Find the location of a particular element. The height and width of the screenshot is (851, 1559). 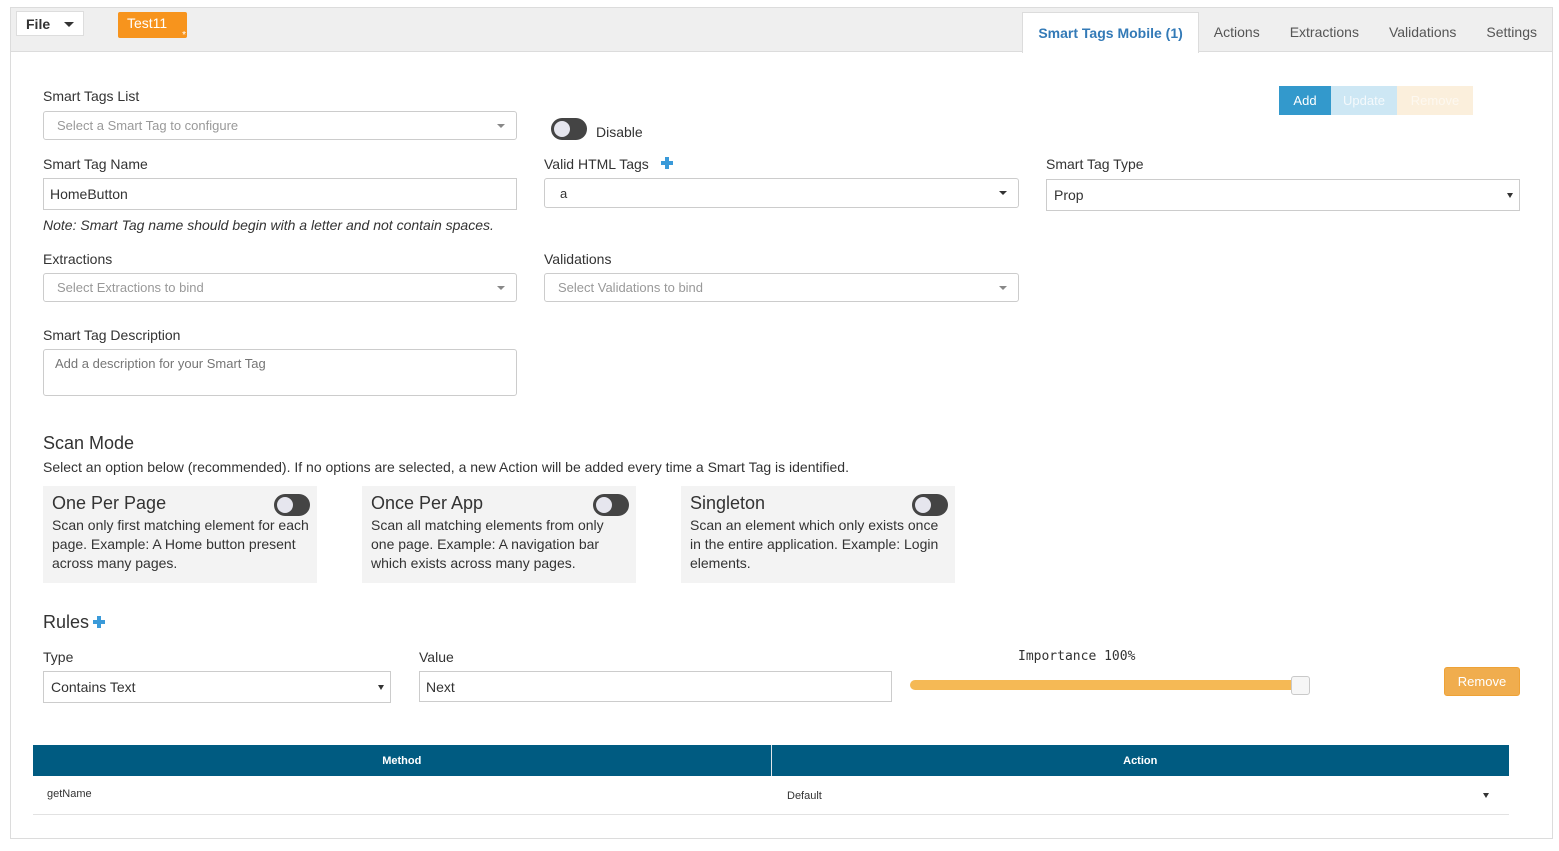

smart-tag-type-select: Prop is located at coordinates (1283, 195).